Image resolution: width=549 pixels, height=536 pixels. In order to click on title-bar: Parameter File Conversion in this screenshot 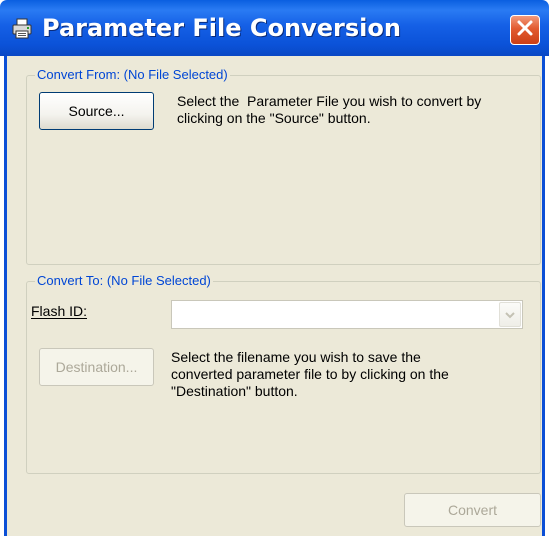, I will do `click(274, 28)`.